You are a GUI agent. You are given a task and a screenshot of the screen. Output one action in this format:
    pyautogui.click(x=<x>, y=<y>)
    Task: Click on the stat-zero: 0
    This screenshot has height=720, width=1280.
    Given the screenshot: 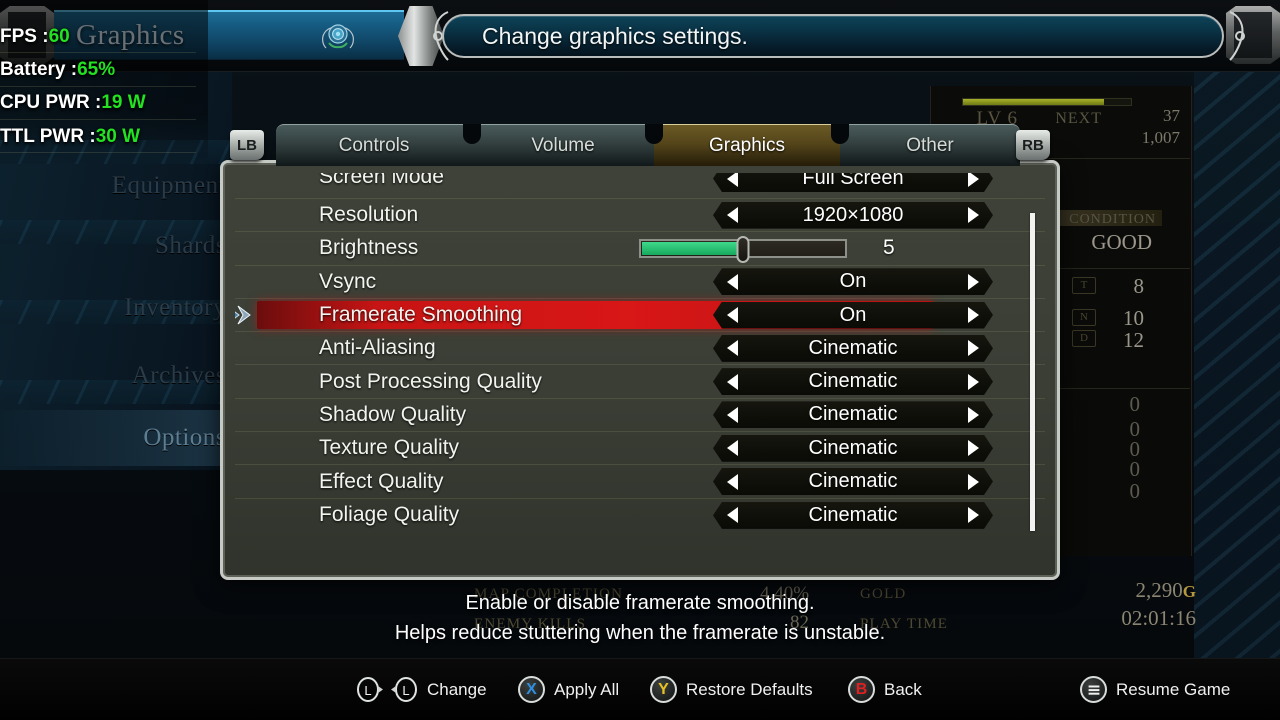 What is the action you would take?
    pyautogui.click(x=1135, y=404)
    